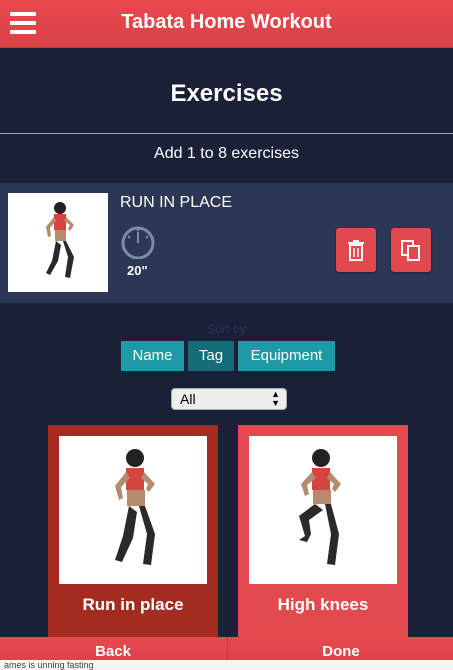  Describe the element at coordinates (176, 202) in the screenshot. I see `selected-exercise-name: RUN IN PLACE` at that location.